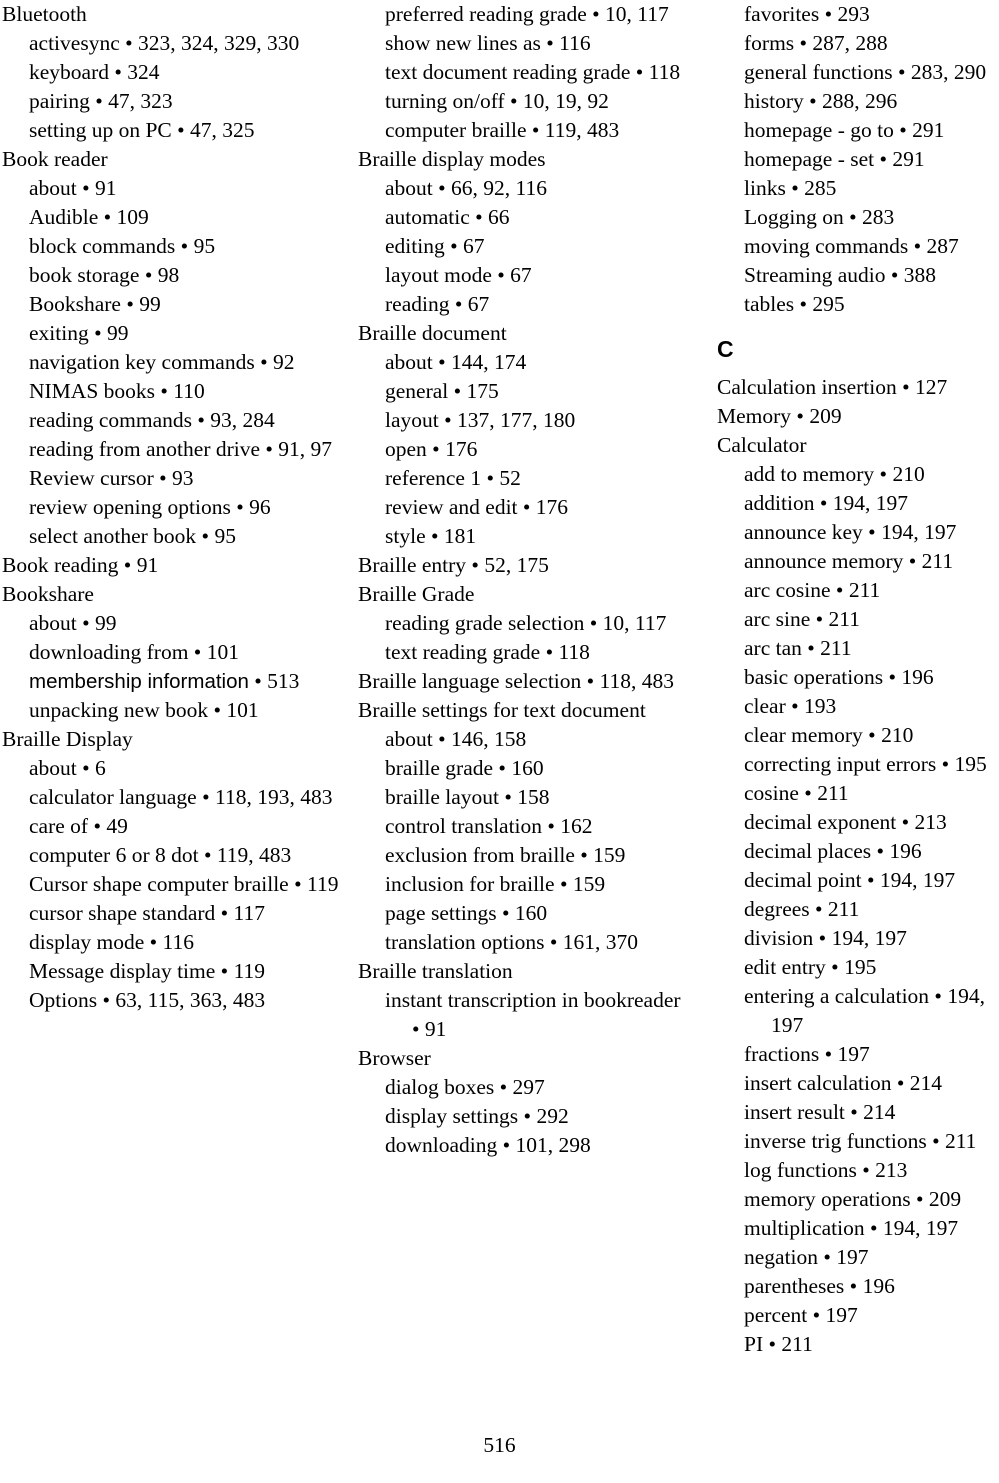  Describe the element at coordinates (527, 14) in the screenshot. I see `index-entry-sub: preferred reading grade • 10, 117` at that location.